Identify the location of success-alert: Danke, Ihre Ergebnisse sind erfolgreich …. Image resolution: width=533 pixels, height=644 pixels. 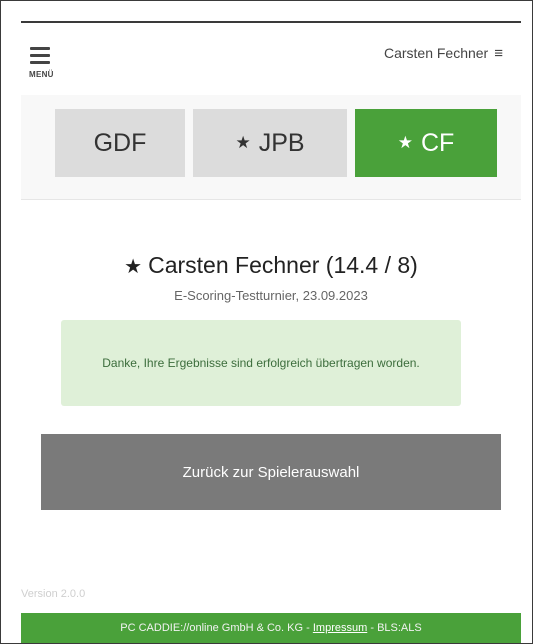
(261, 363).